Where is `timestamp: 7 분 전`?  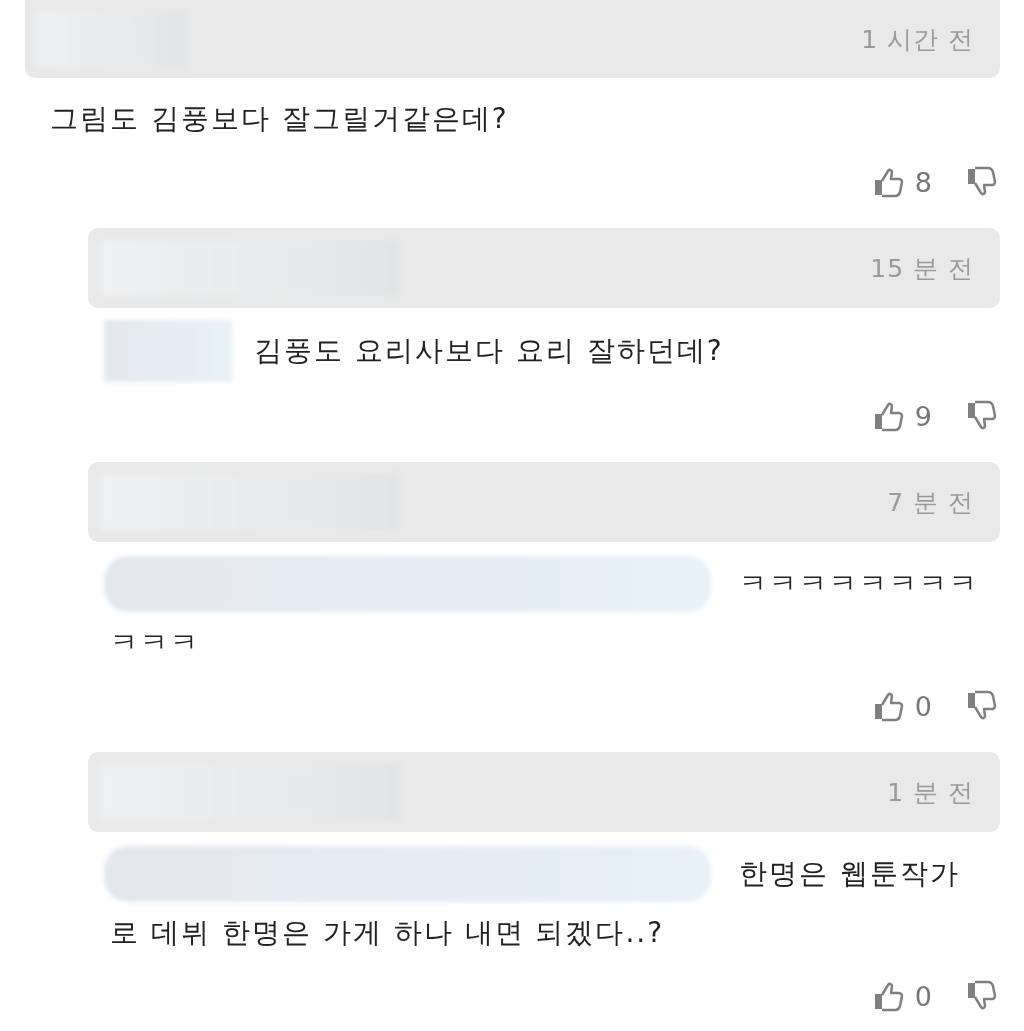 timestamp: 7 분 전 is located at coordinates (930, 502).